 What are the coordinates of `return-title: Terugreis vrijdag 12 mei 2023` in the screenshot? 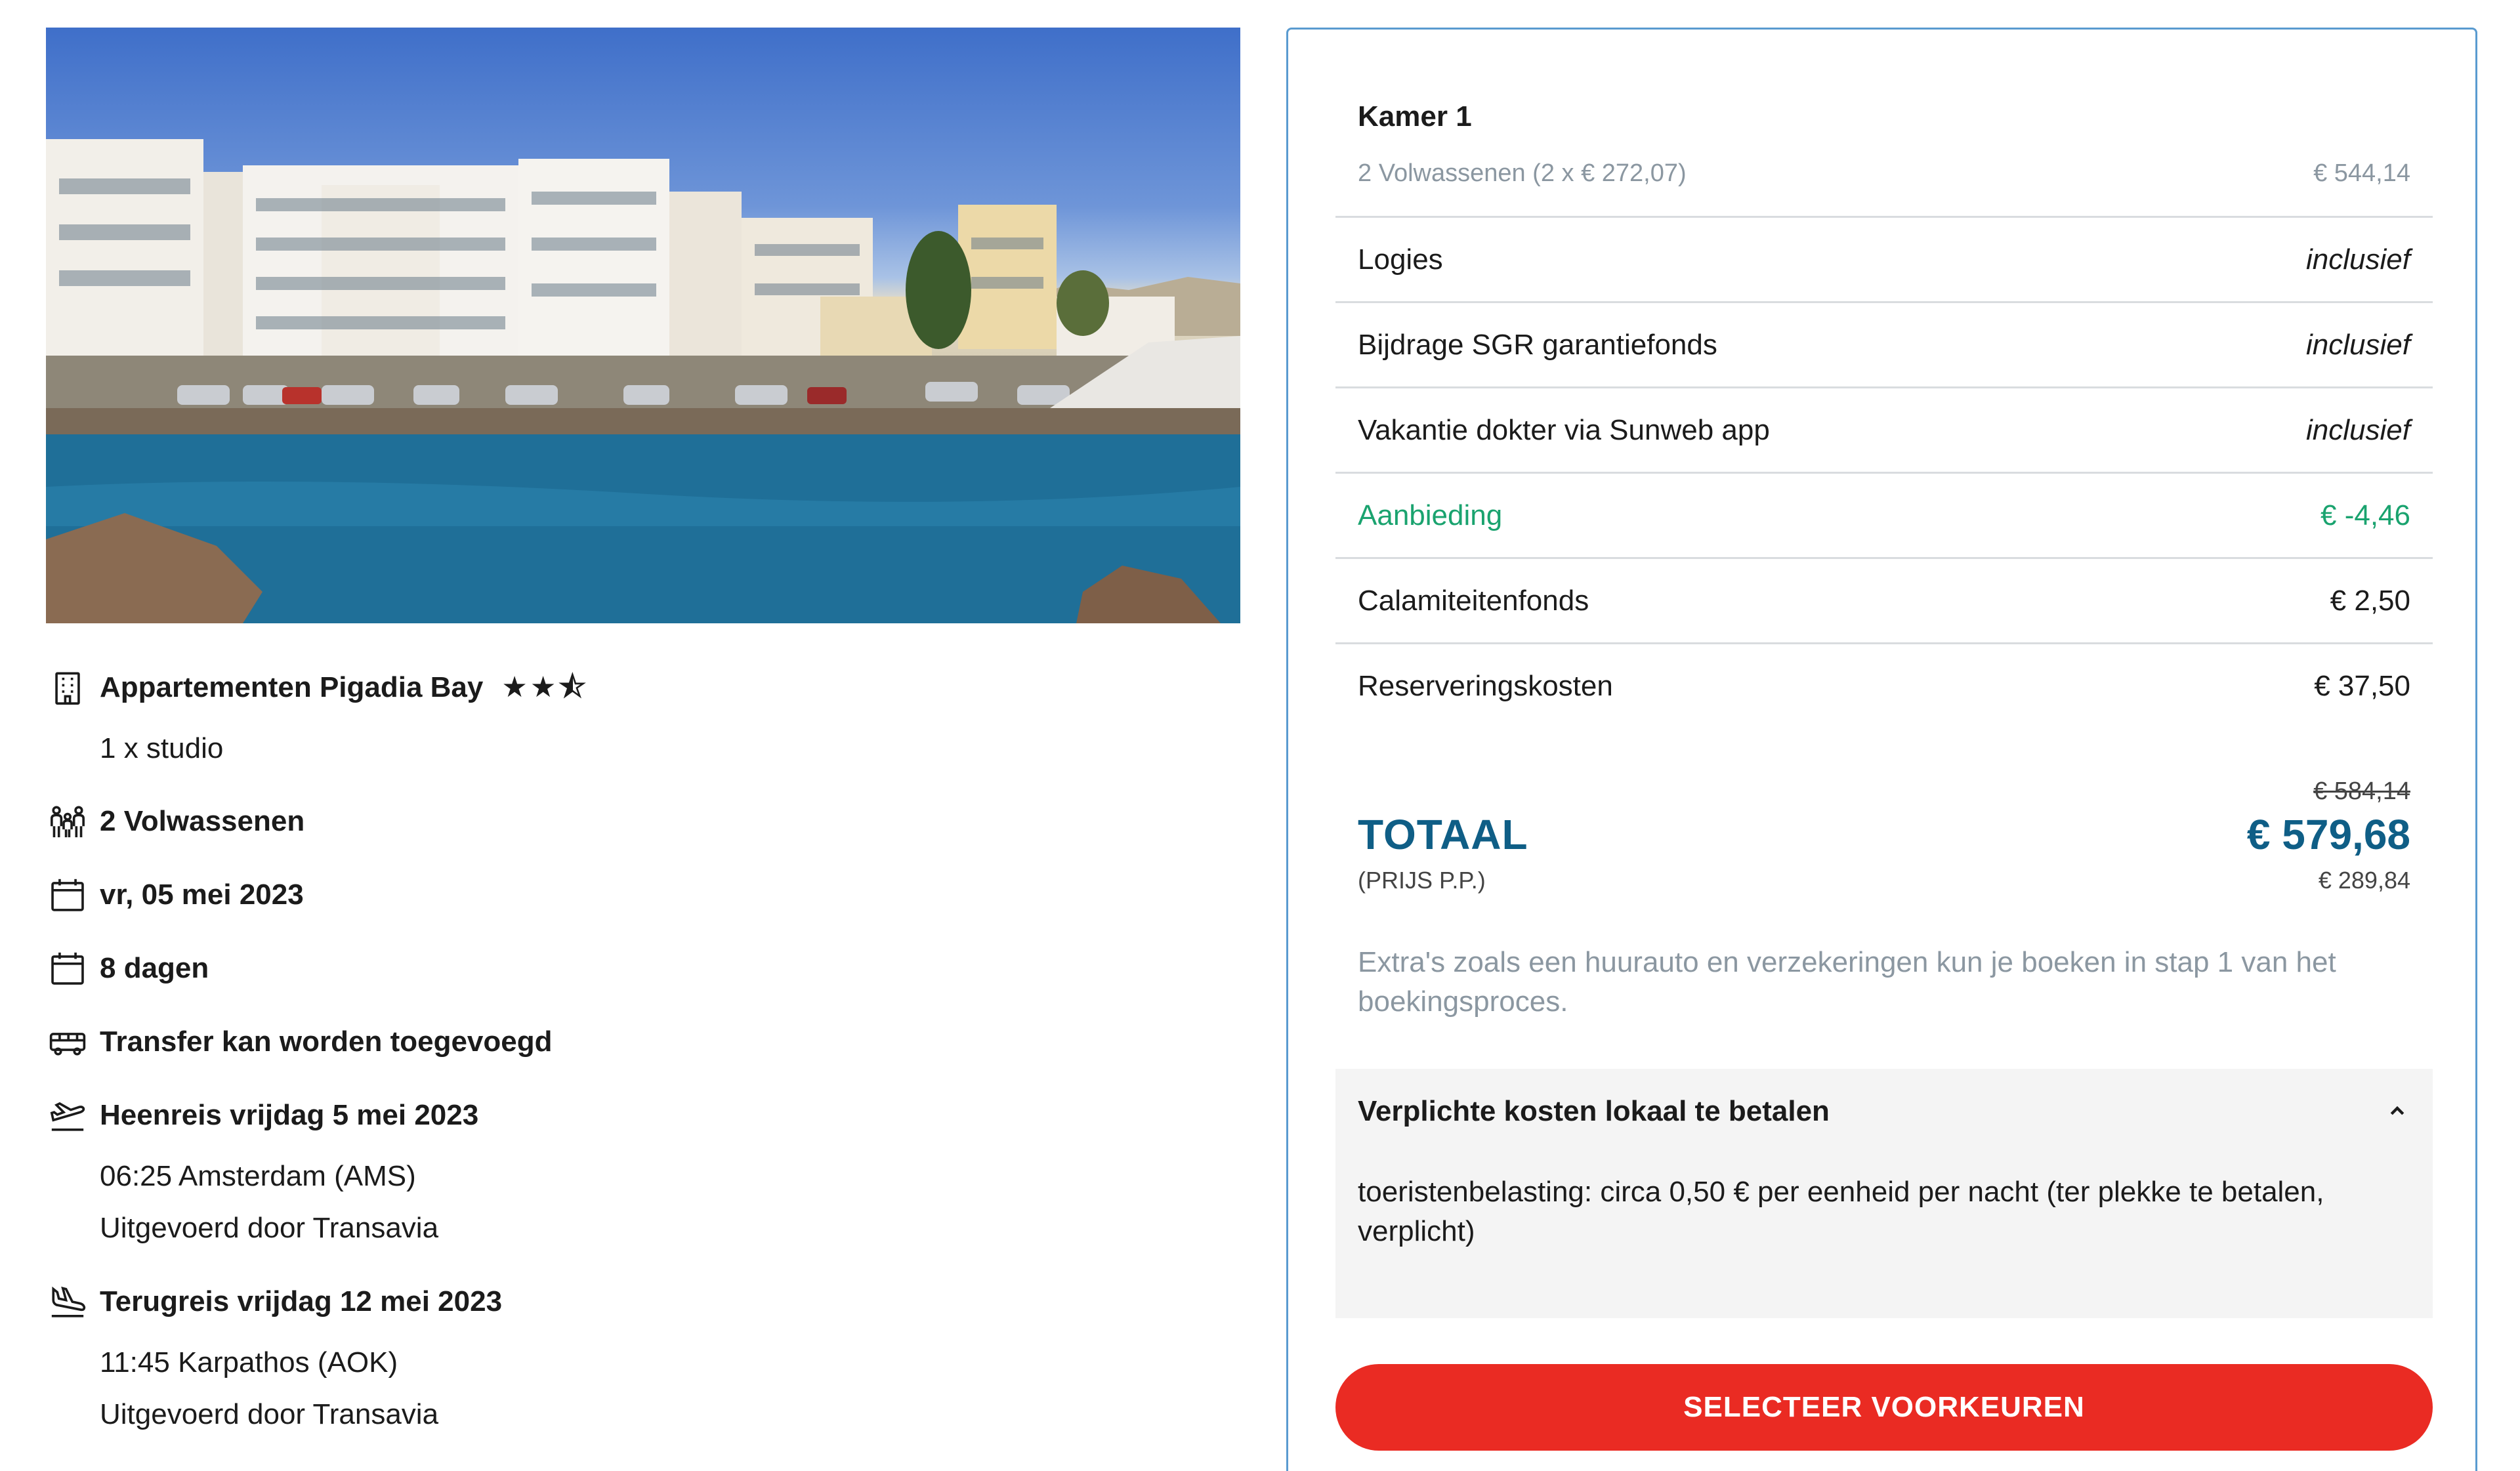 It's located at (301, 1301).